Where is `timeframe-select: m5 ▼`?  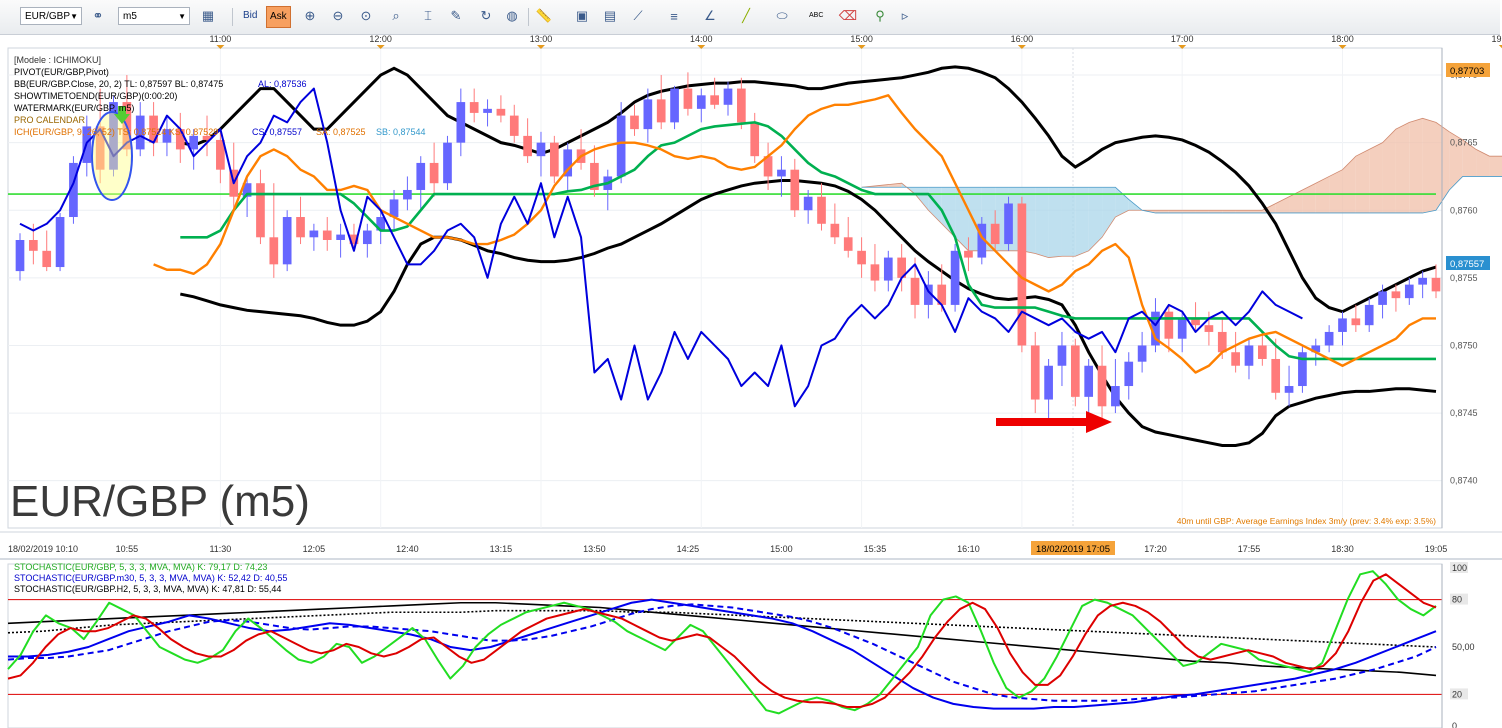 timeframe-select: m5 ▼ is located at coordinates (154, 16).